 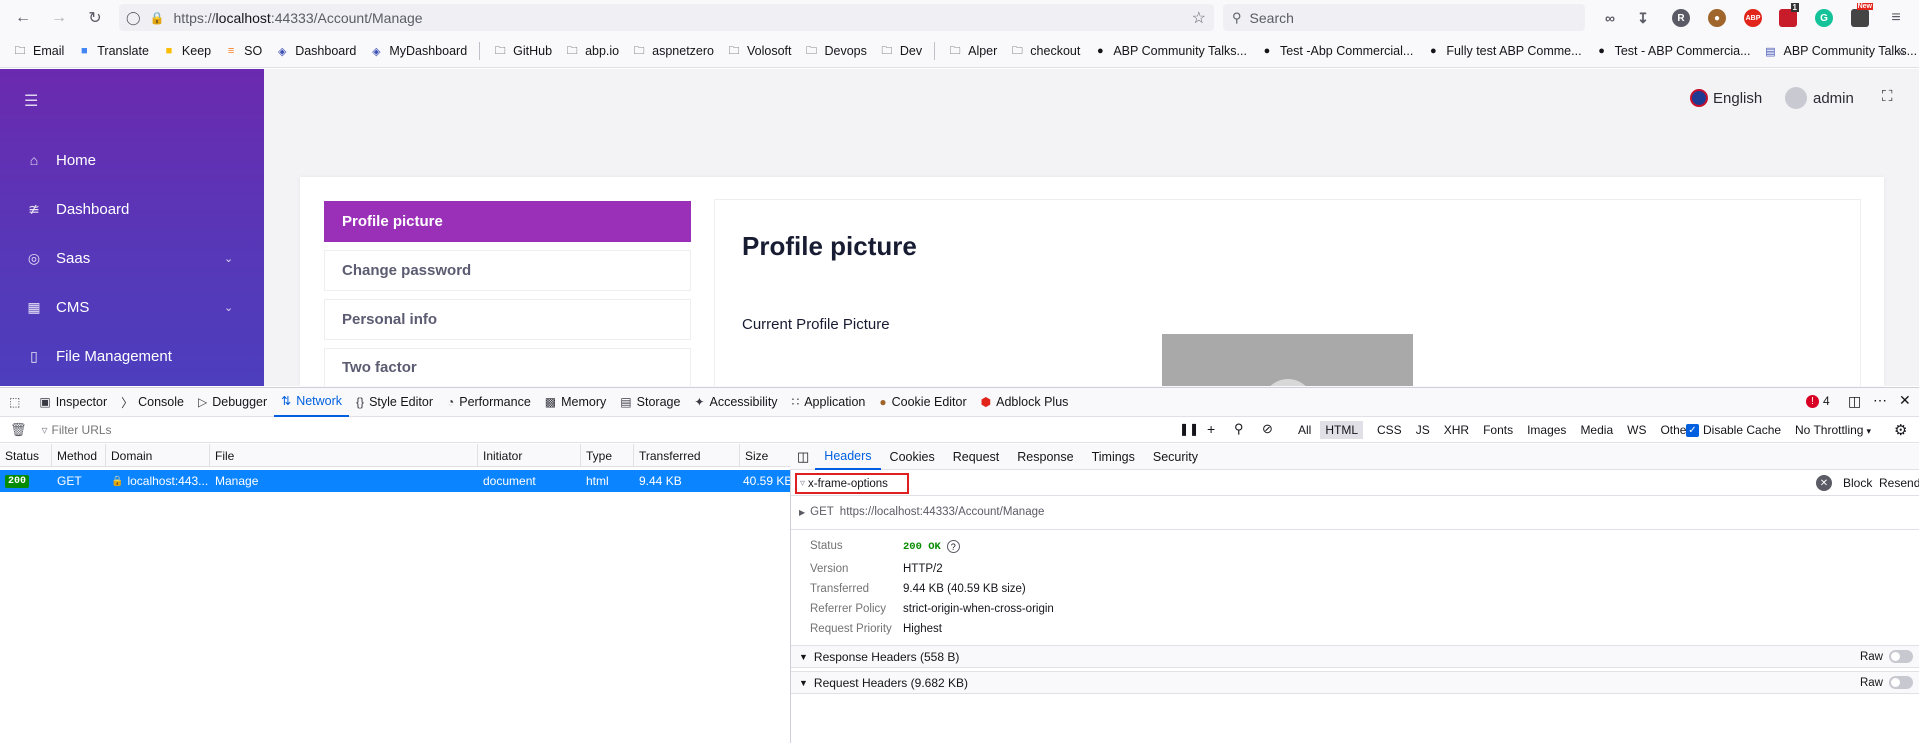 What do you see at coordinates (953, 546) in the screenshot?
I see `help-icon: ?` at bounding box center [953, 546].